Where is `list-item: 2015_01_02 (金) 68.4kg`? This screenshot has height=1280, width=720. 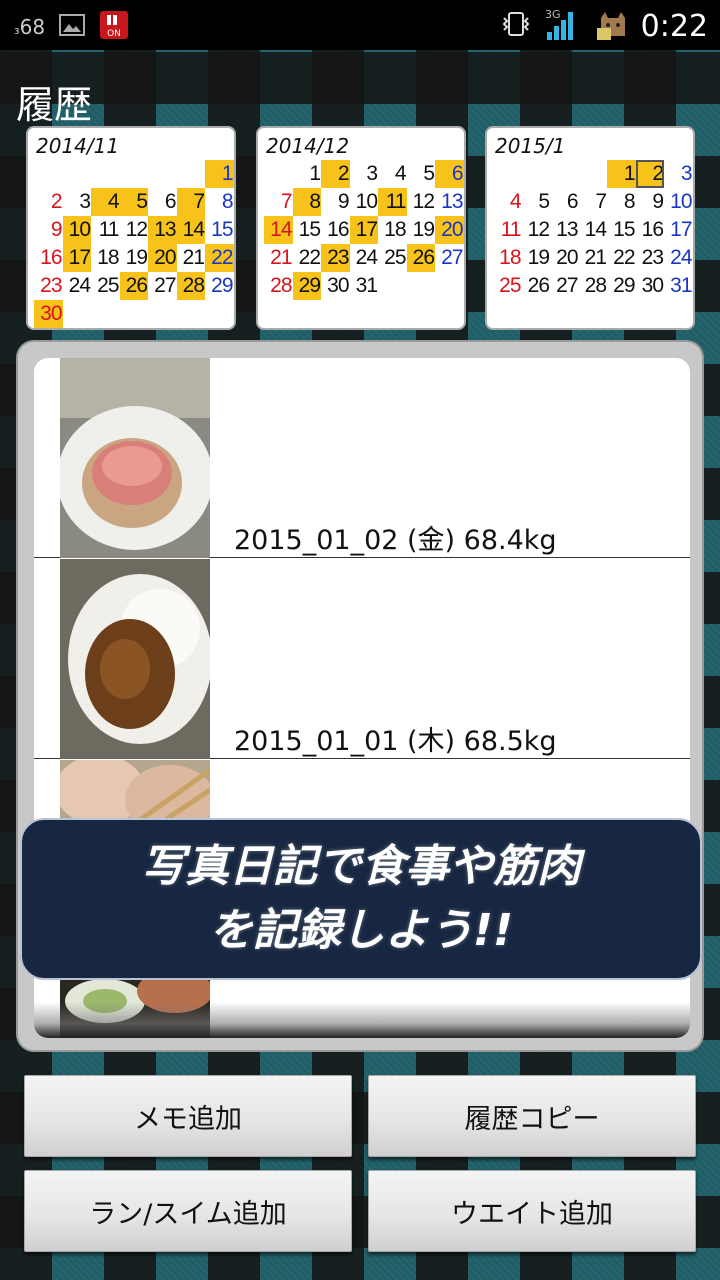
list-item: 2015_01_02 (金) 68.4kg is located at coordinates (362, 458).